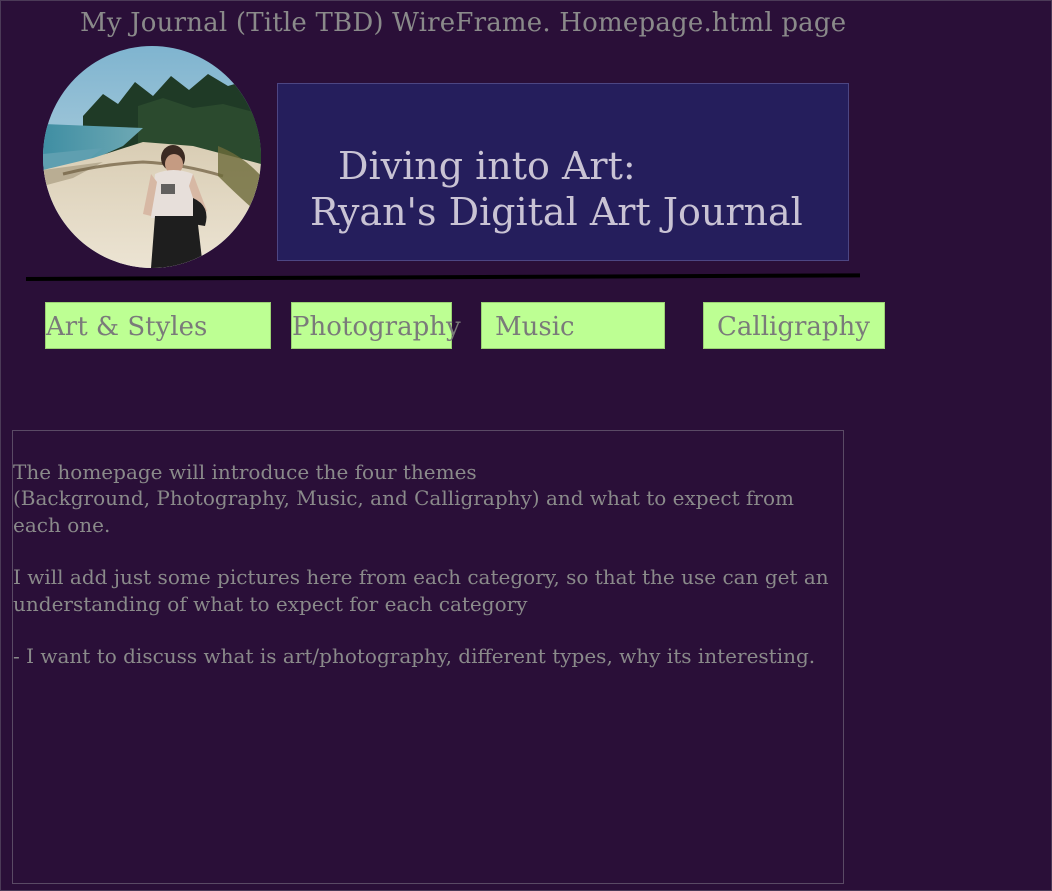 Image resolution: width=1052 pixels, height=891 pixels. I want to click on avatar, so click(152, 157).